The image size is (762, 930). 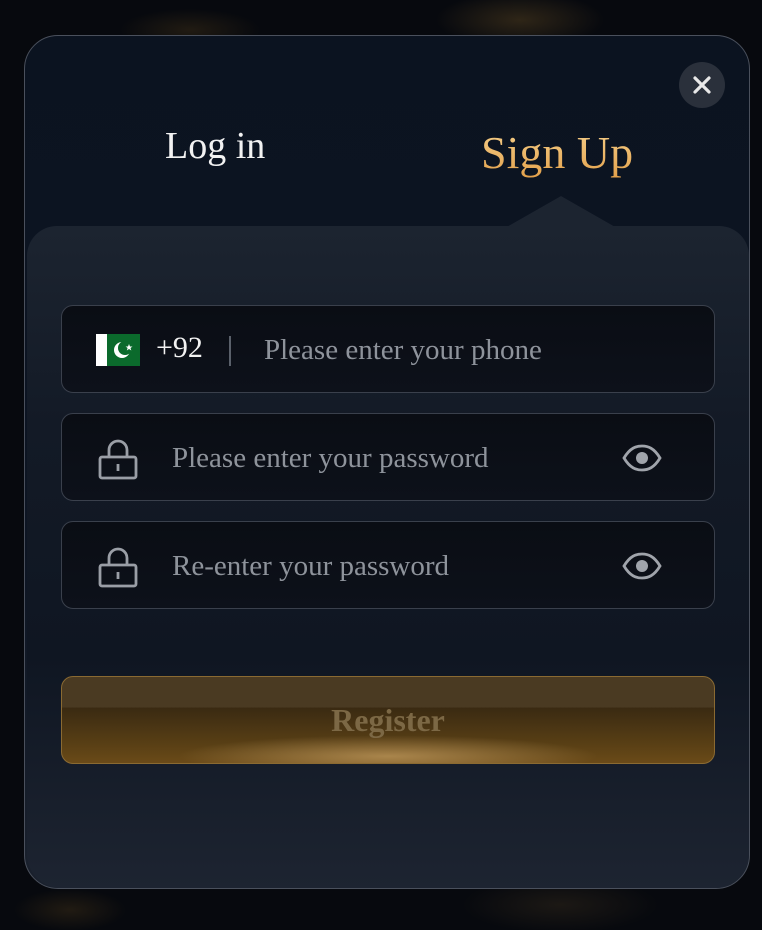 What do you see at coordinates (474, 350) in the screenshot?
I see `phone-input` at bounding box center [474, 350].